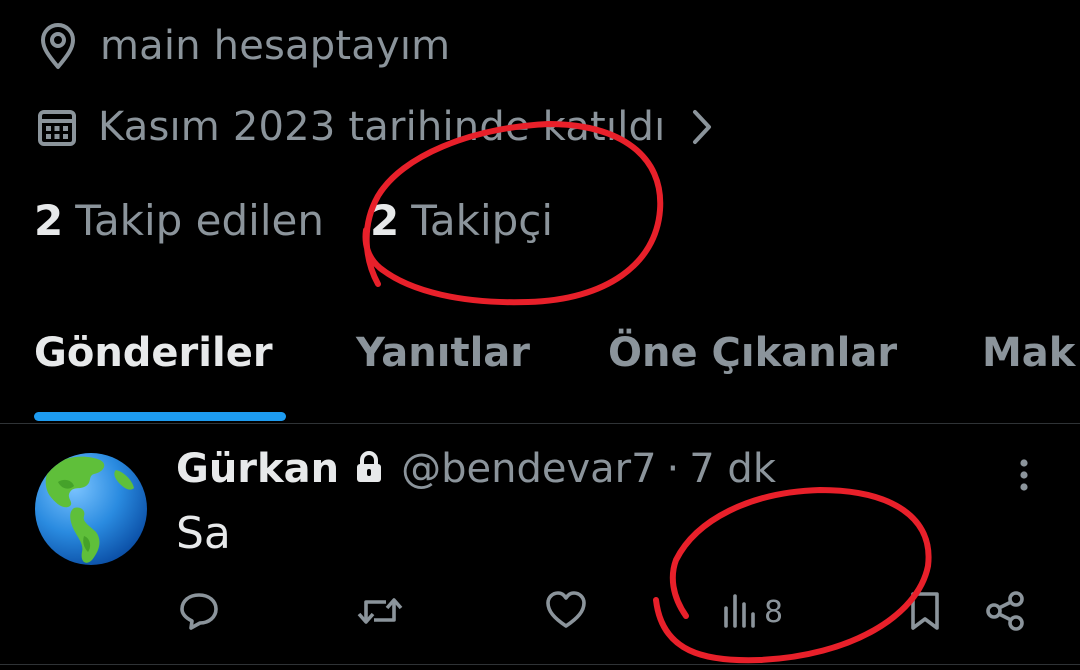 The width and height of the screenshot is (1080, 670). What do you see at coordinates (91, 509) in the screenshot?
I see `avatar` at bounding box center [91, 509].